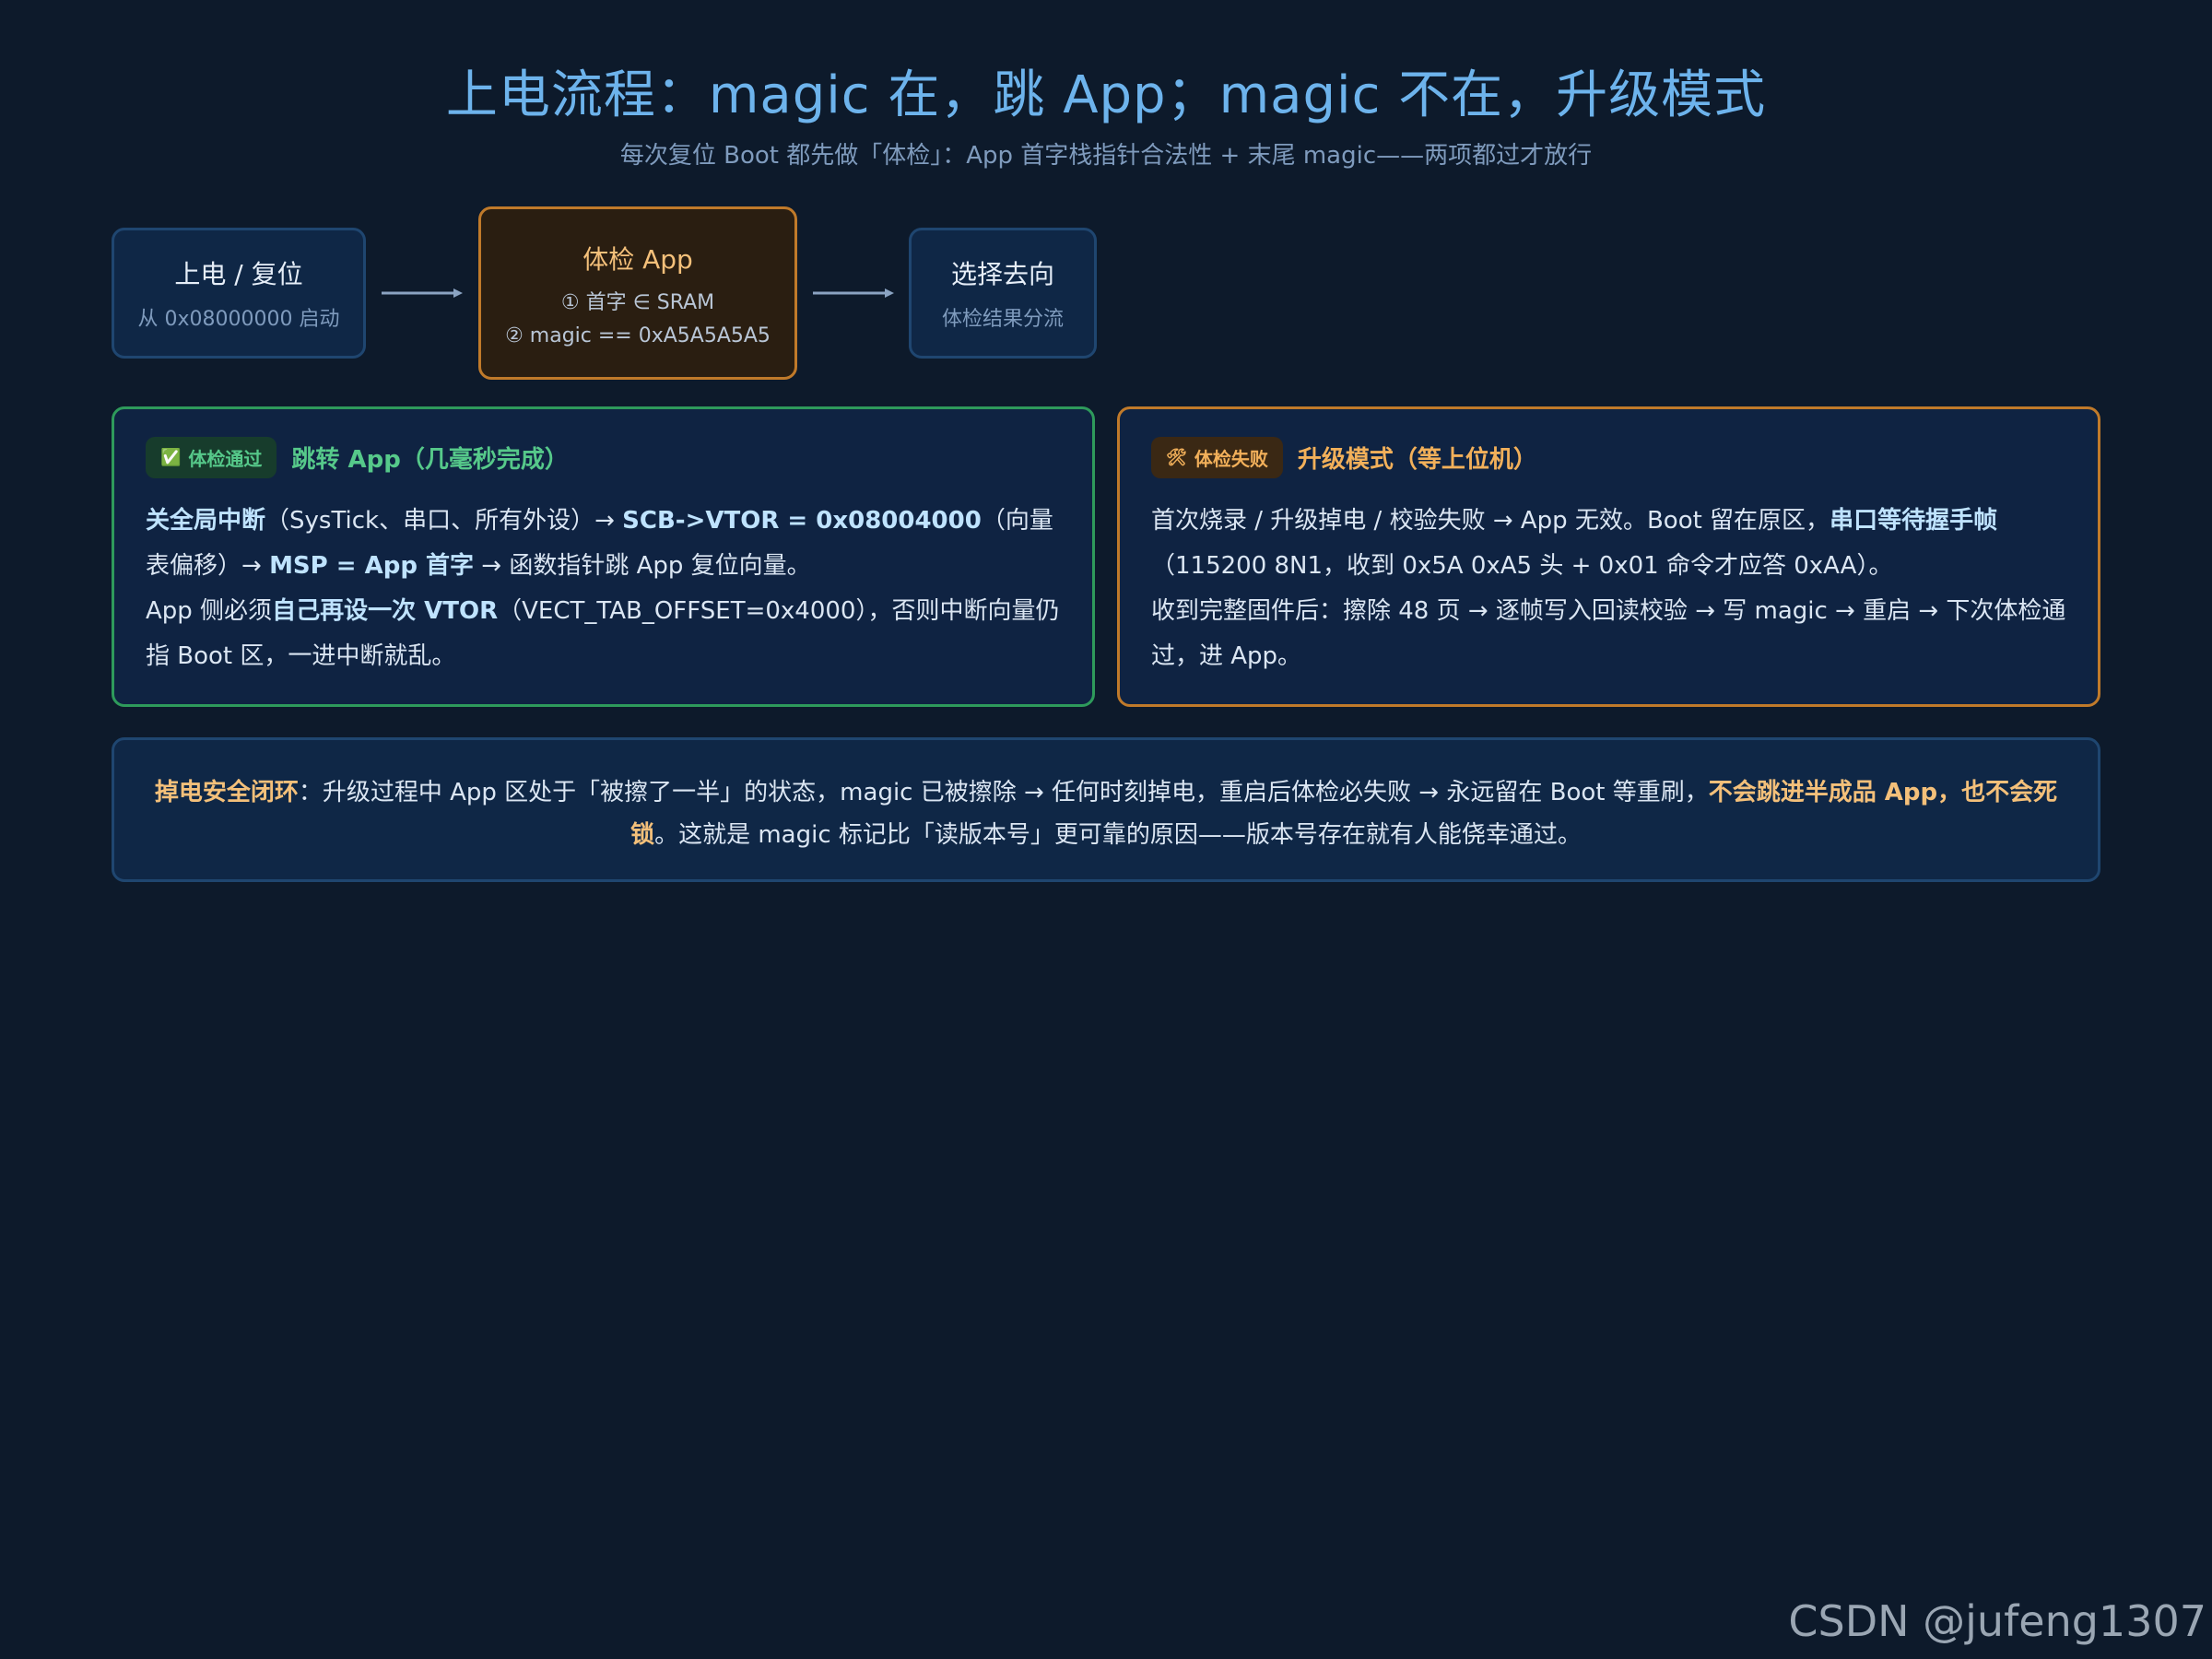 The height and width of the screenshot is (1659, 2212). I want to click on flow-node-detail: ② magic == 0xA5A5A5A5, so click(638, 335).